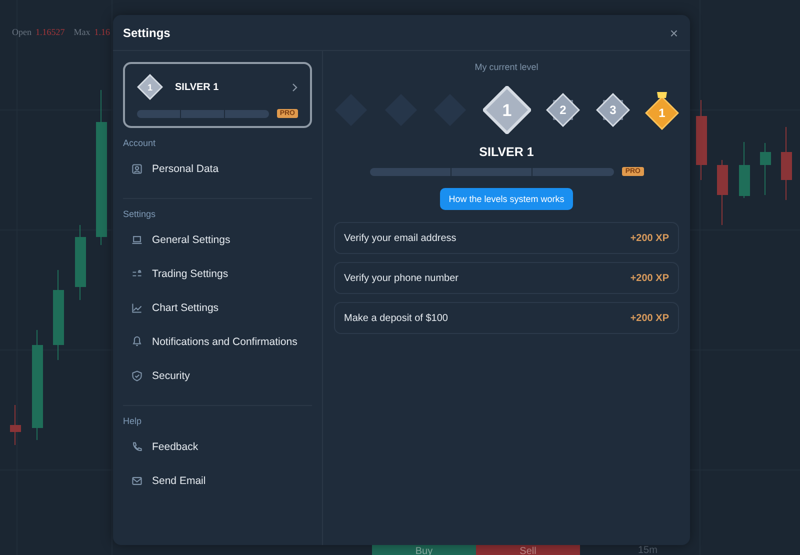 This screenshot has height=555, width=800. What do you see at coordinates (400, 238) in the screenshot?
I see `task-label: Verify your email address` at bounding box center [400, 238].